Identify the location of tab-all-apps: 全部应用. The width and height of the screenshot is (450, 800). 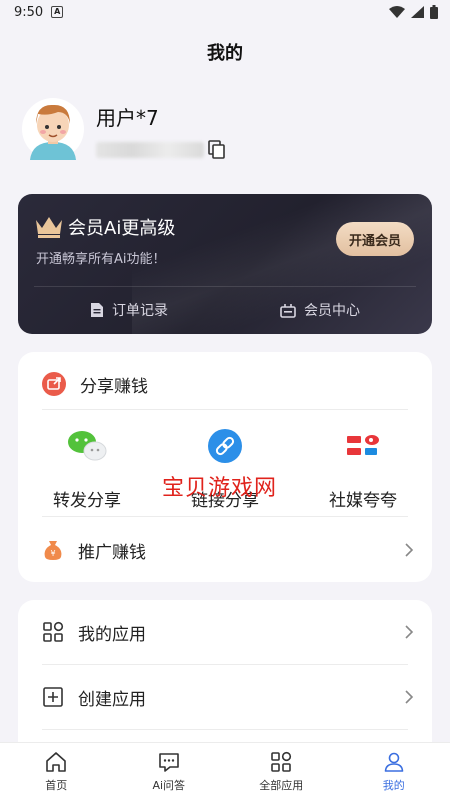
(281, 771).